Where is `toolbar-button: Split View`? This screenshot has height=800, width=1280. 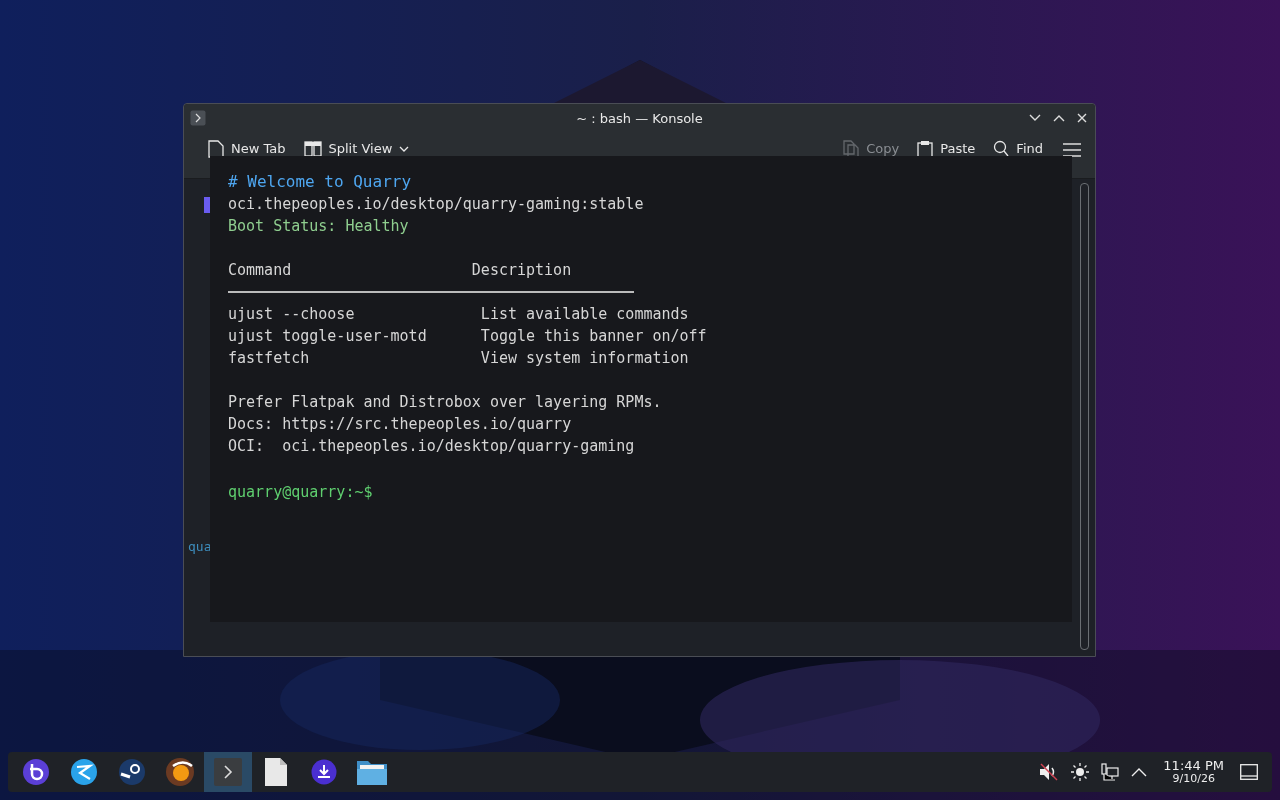 toolbar-button: Split View is located at coordinates (356, 148).